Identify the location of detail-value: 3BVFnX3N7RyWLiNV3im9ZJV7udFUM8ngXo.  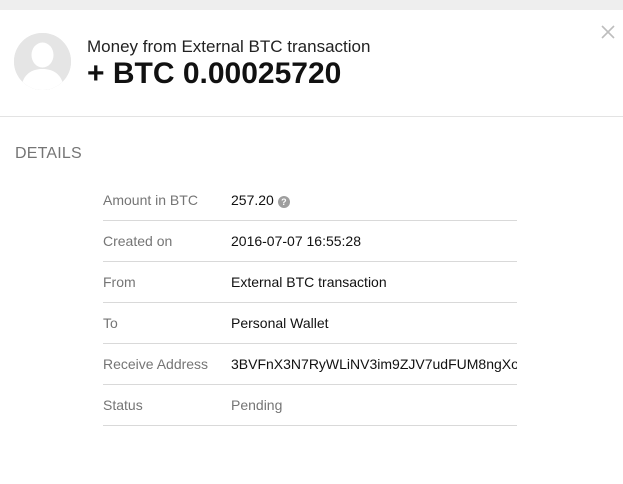
(374, 364).